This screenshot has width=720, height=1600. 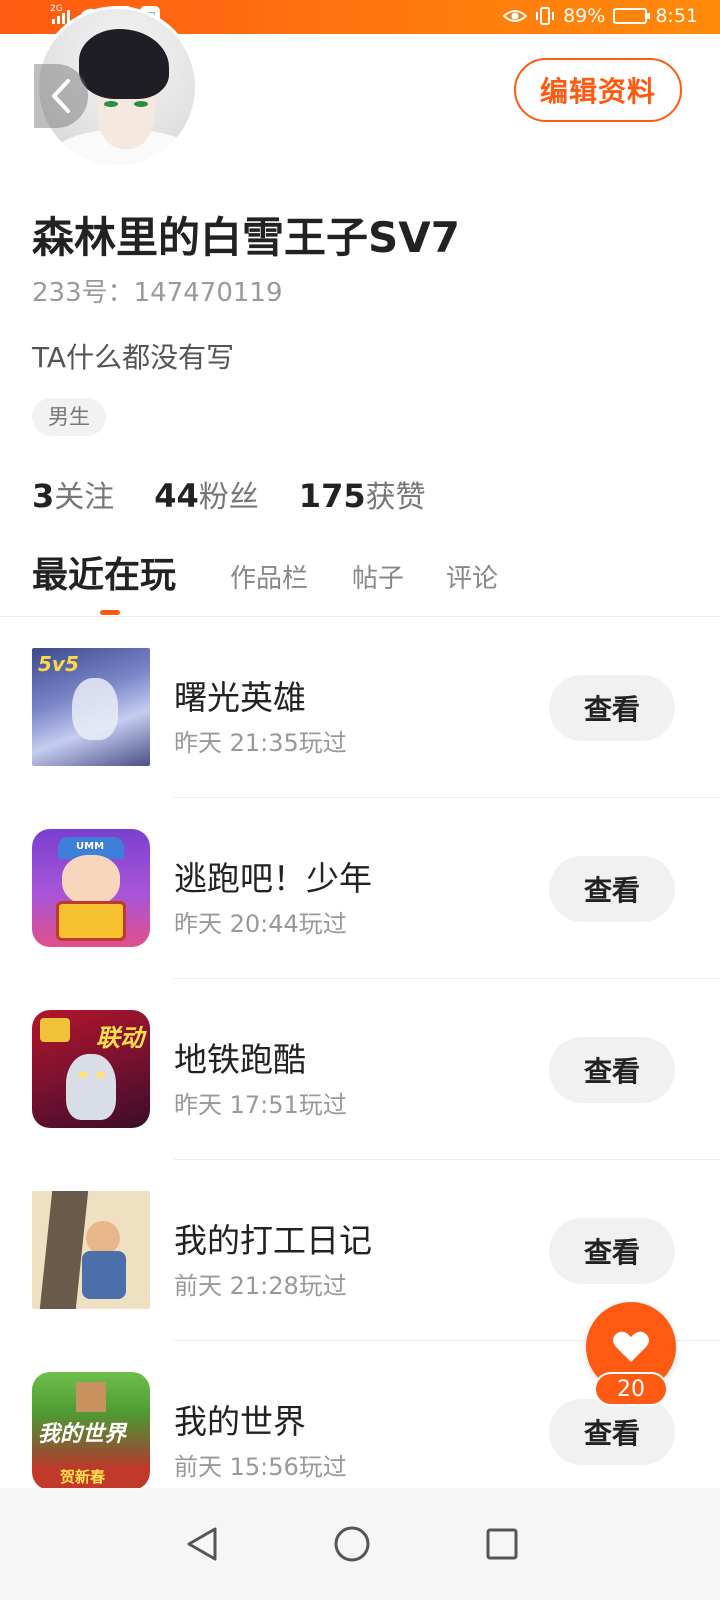 I want to click on battery-percent: 89%, so click(x=584, y=16).